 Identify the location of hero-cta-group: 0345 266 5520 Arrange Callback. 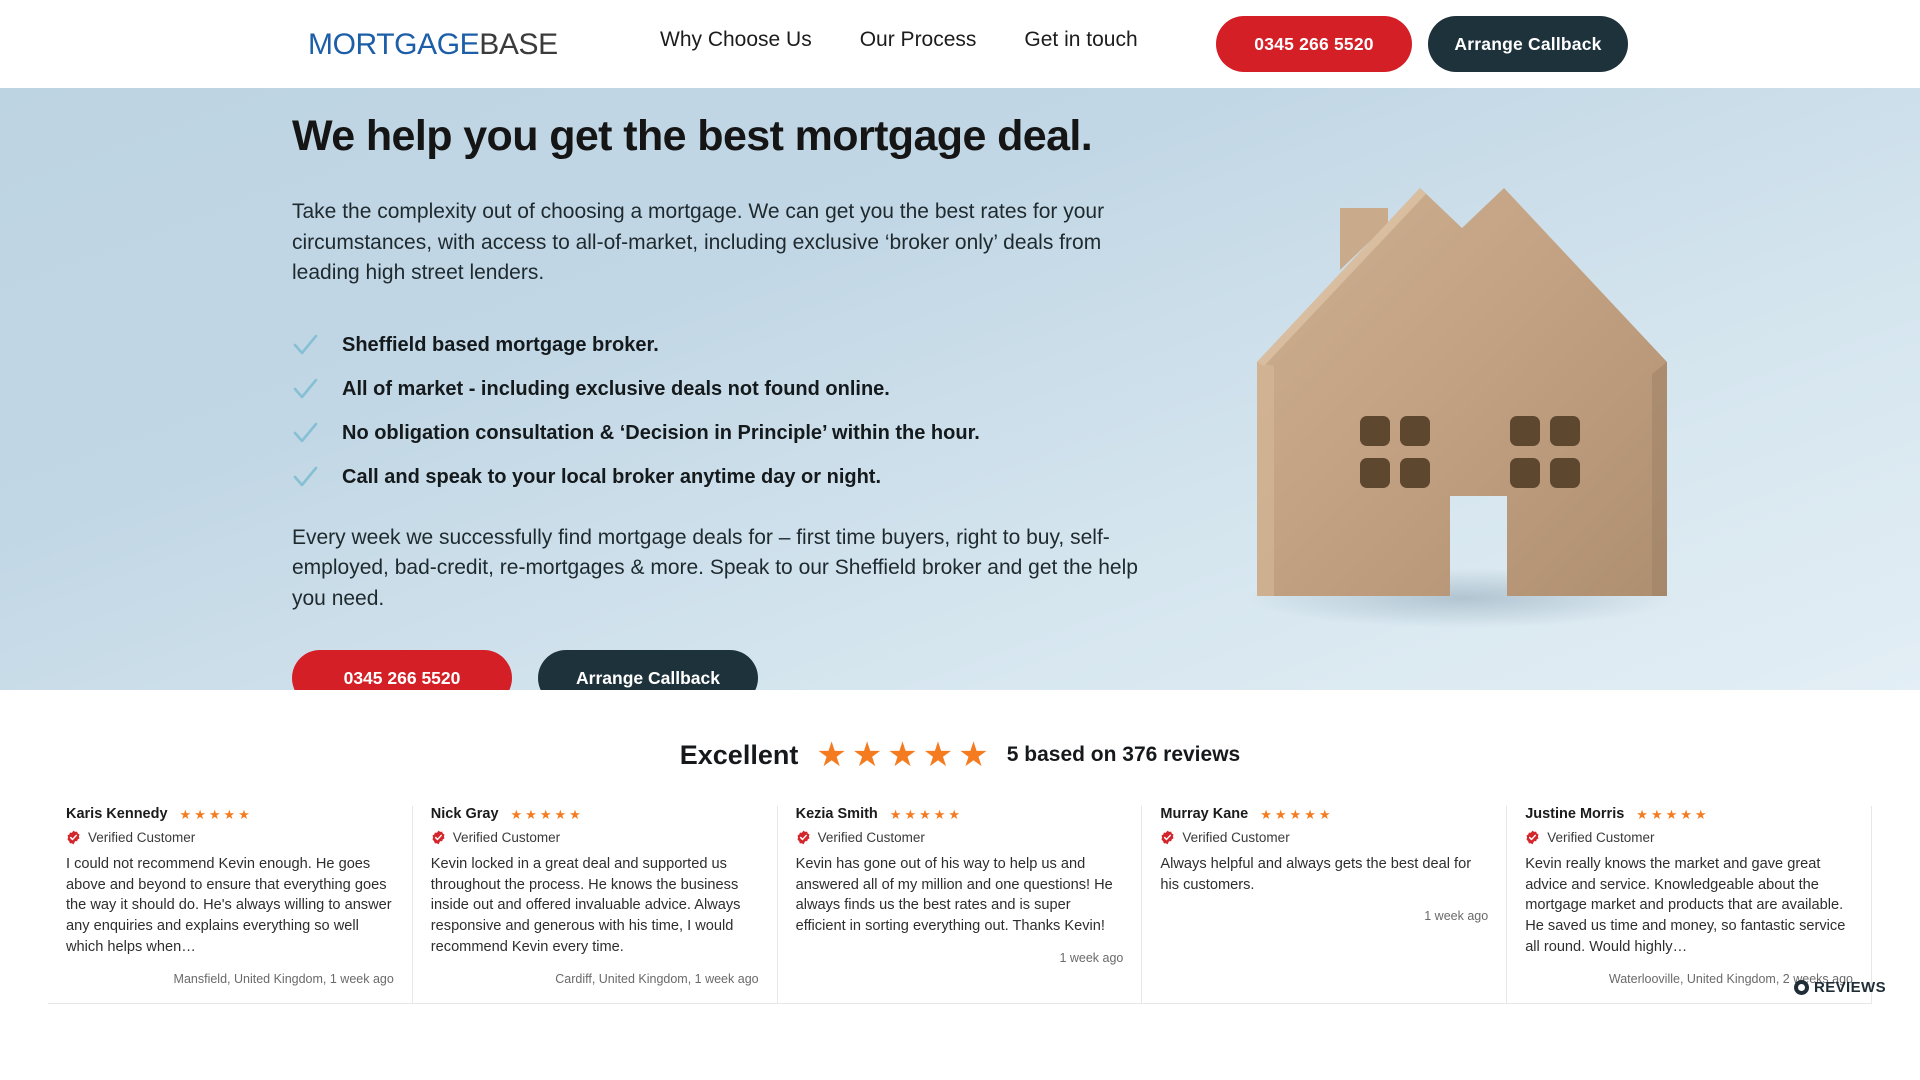
(732, 670).